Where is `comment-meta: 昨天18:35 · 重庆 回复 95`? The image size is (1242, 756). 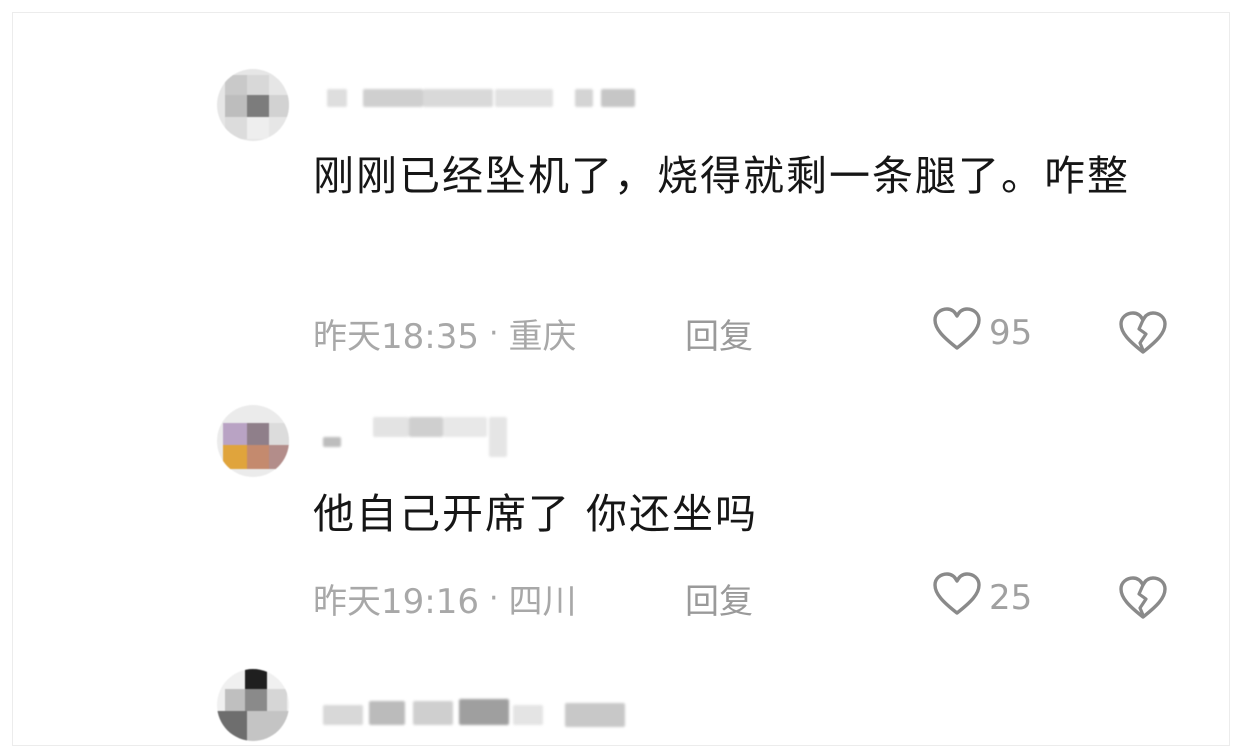 comment-meta: 昨天18:35 · 重庆 回复 95 is located at coordinates (748, 333).